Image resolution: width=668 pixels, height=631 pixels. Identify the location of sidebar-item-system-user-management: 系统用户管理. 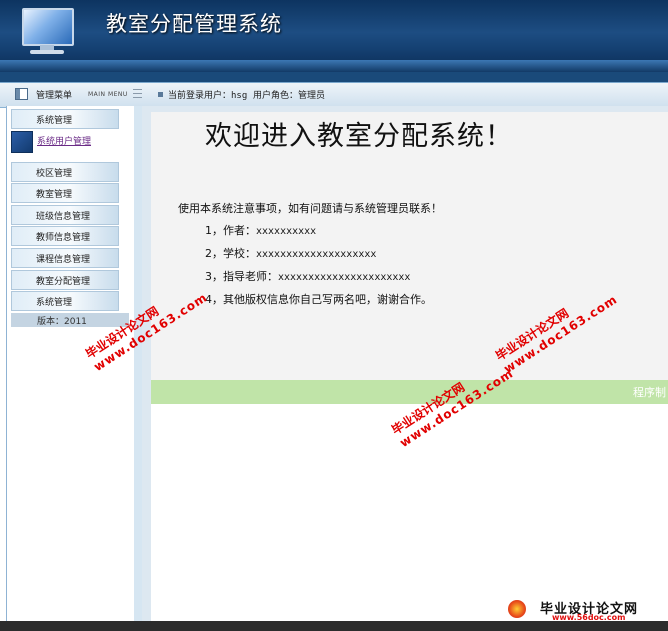
(64, 142).